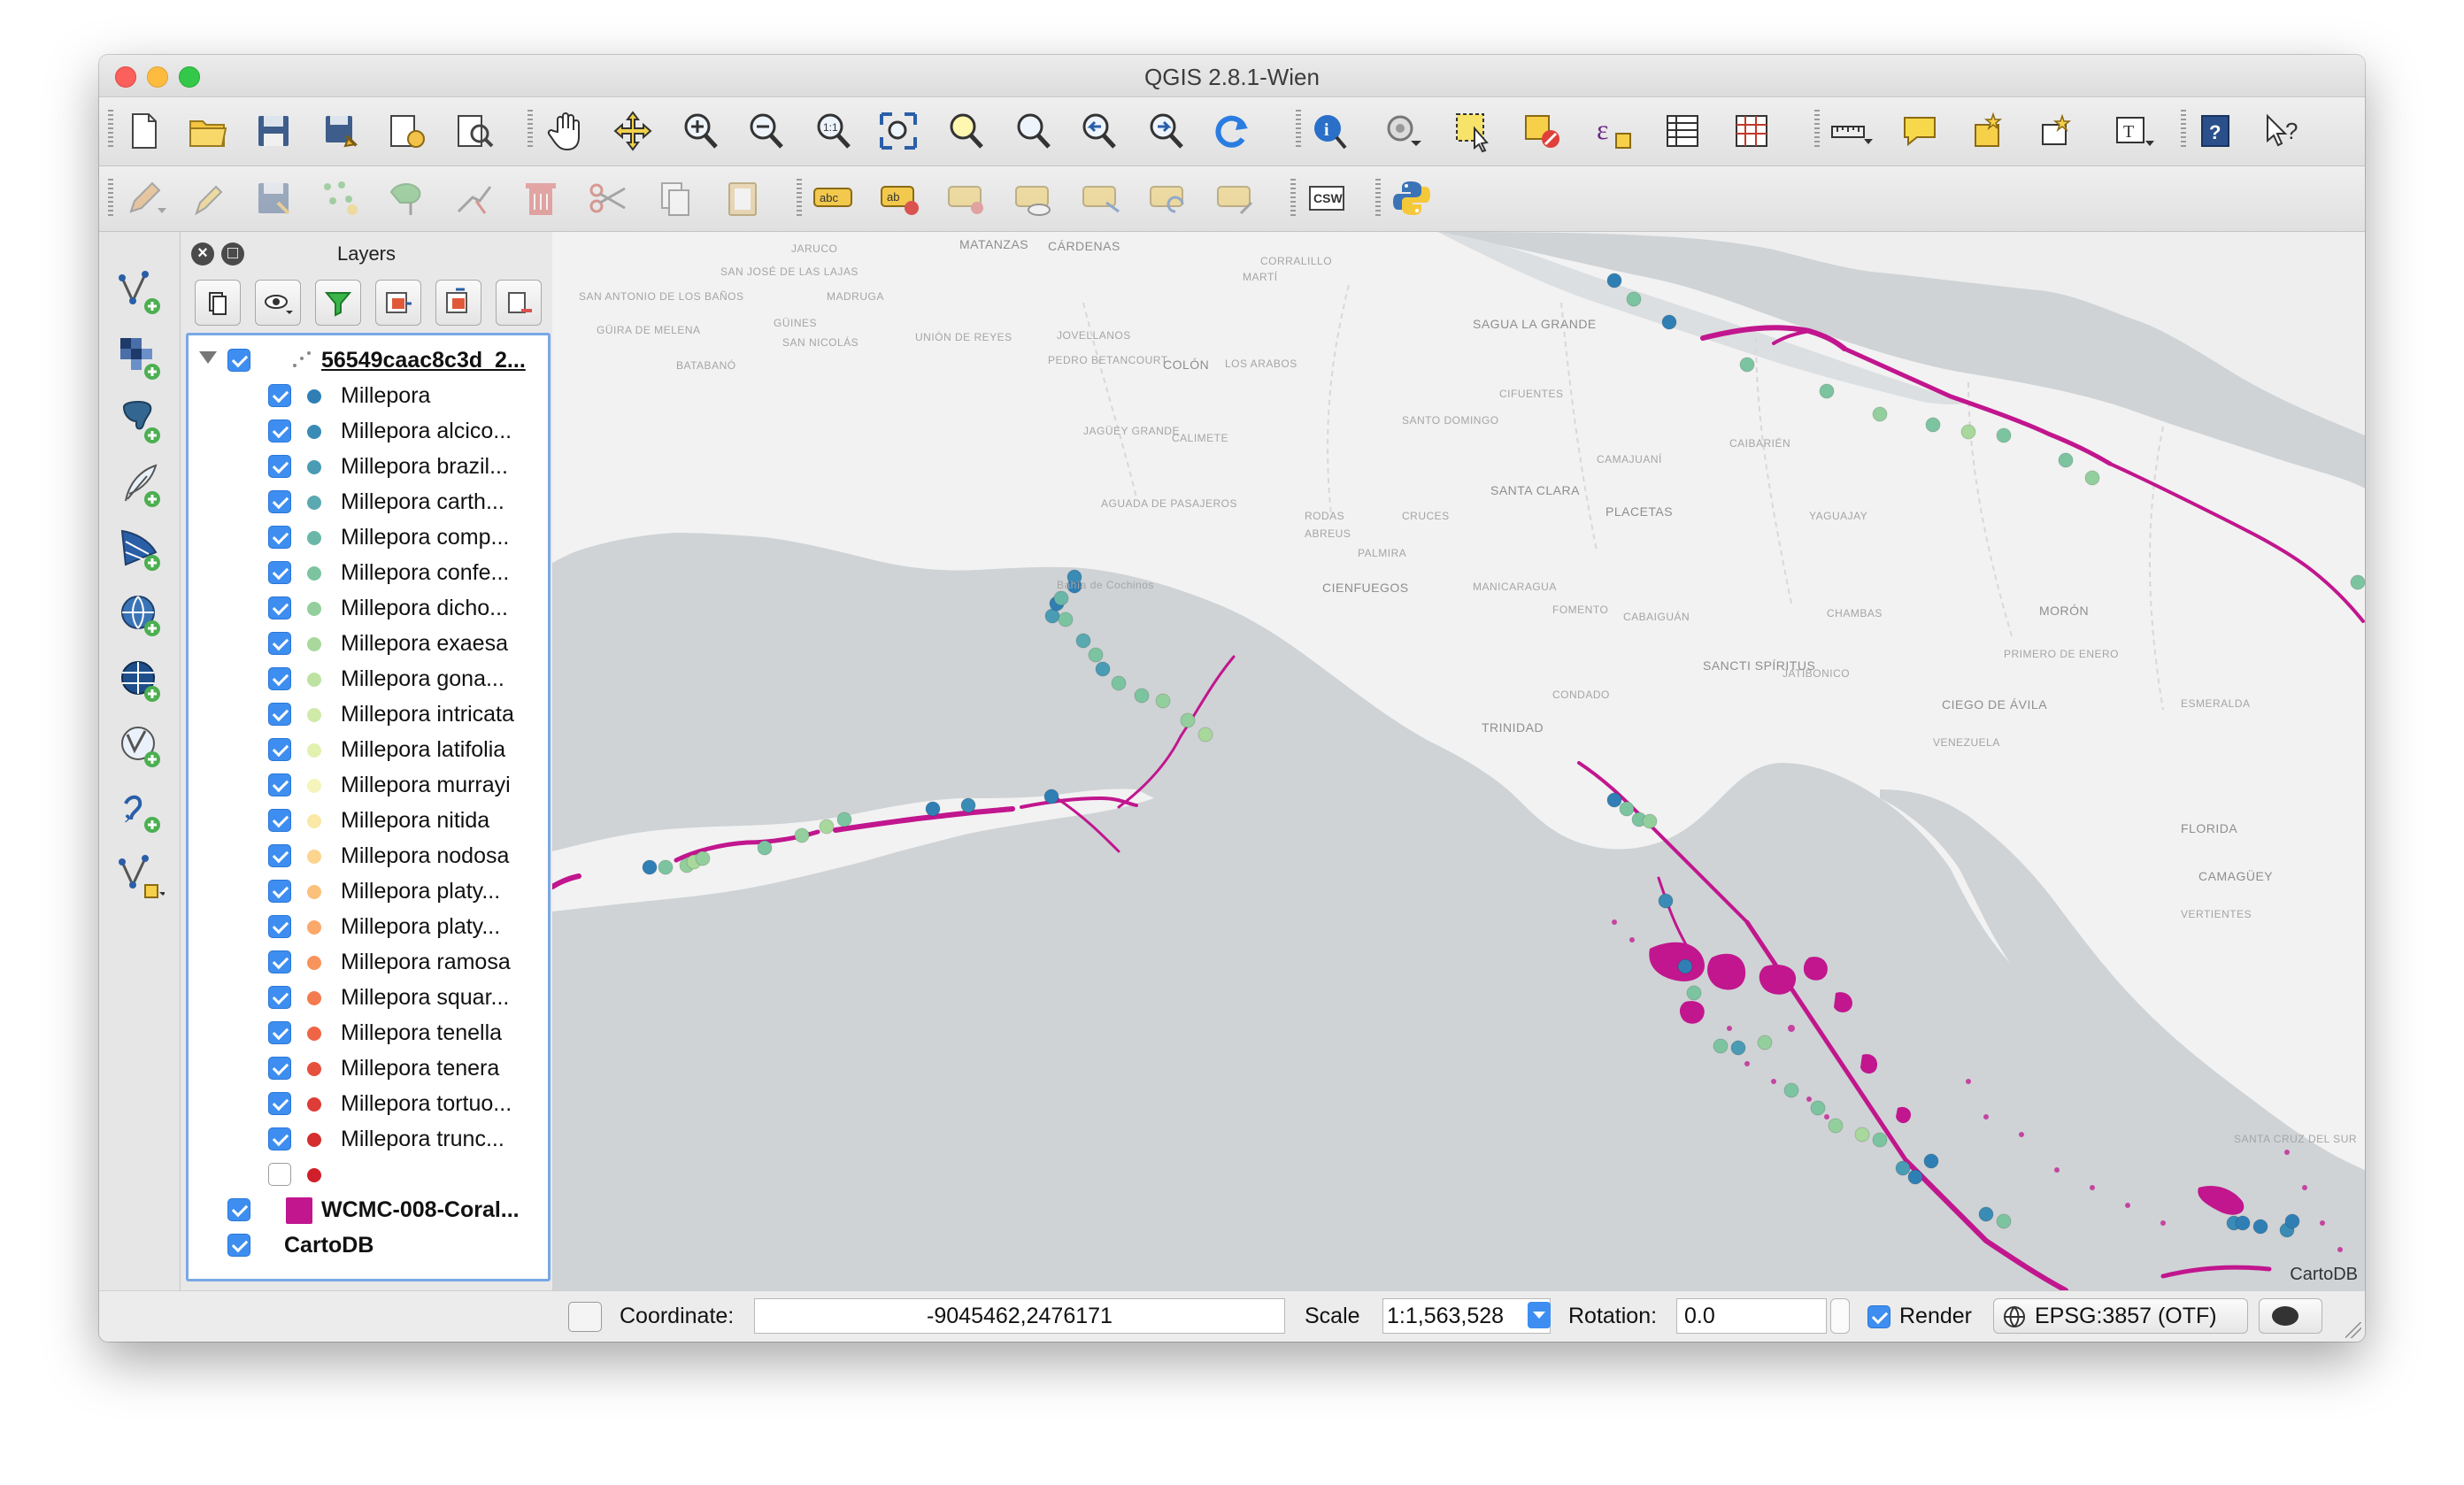 Image resolution: width=2464 pixels, height=1485 pixels. I want to click on python-console-icon, so click(1411, 198).